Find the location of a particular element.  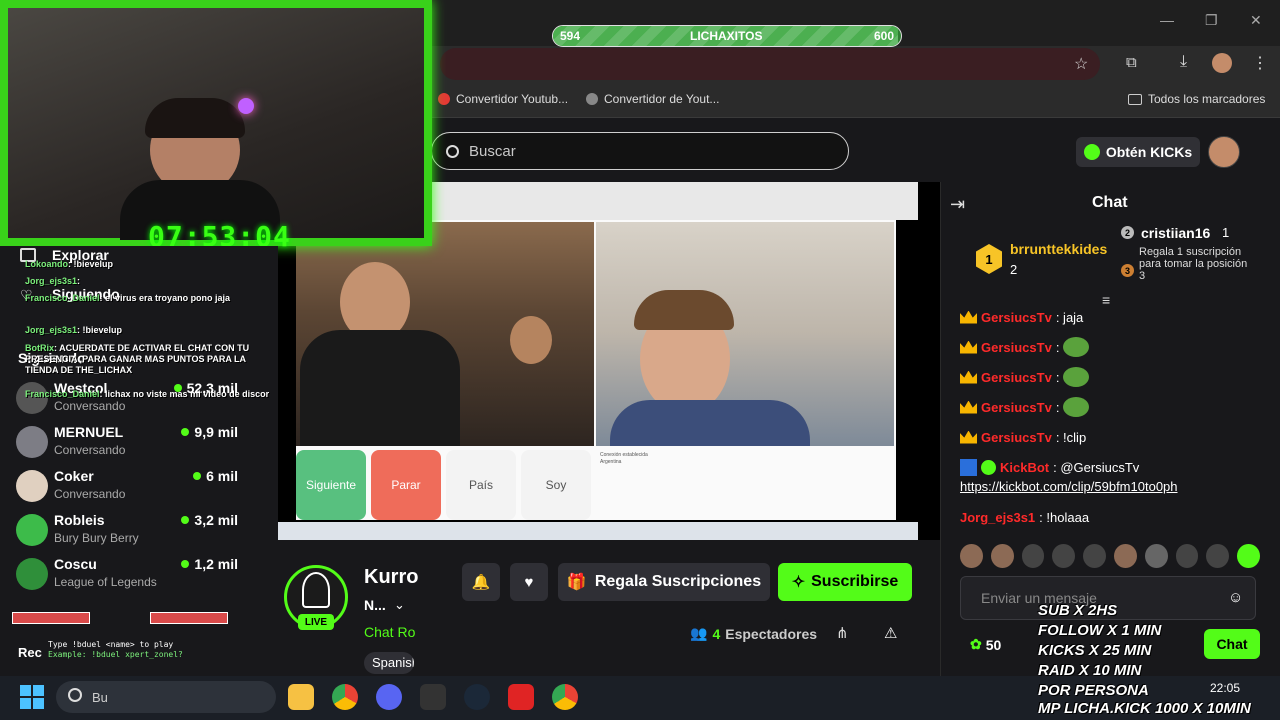

riot-icon is located at coordinates (521, 697).